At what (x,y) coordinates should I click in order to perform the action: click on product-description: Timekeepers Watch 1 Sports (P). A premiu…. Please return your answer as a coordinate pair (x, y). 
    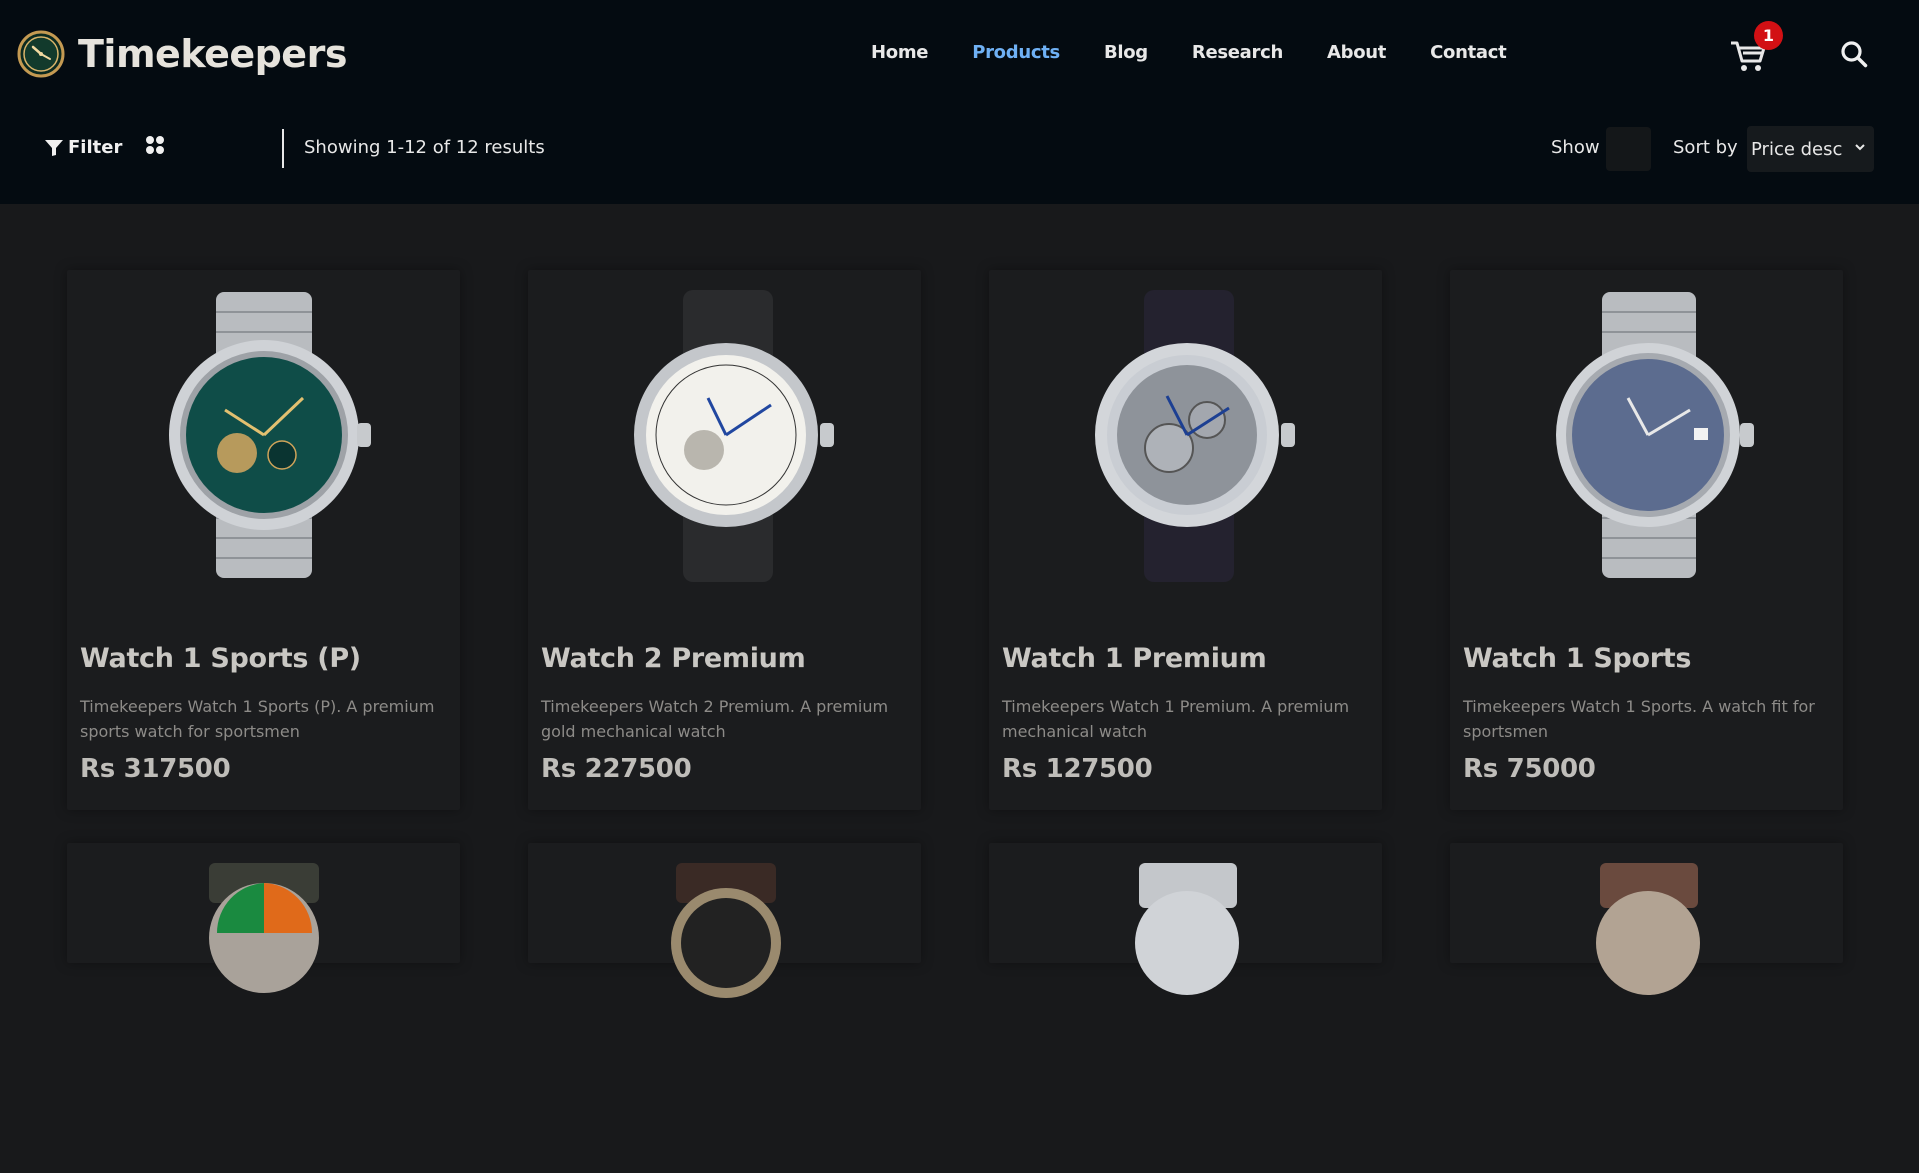
    Looking at the image, I should click on (257, 719).